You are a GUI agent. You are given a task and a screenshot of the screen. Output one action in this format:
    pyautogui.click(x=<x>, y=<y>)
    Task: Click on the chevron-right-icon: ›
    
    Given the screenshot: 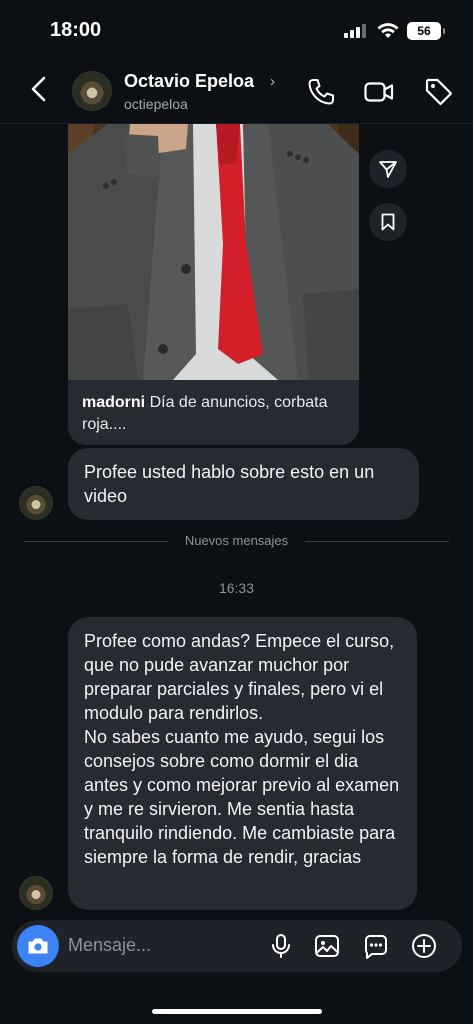 What is the action you would take?
    pyautogui.click(x=272, y=81)
    